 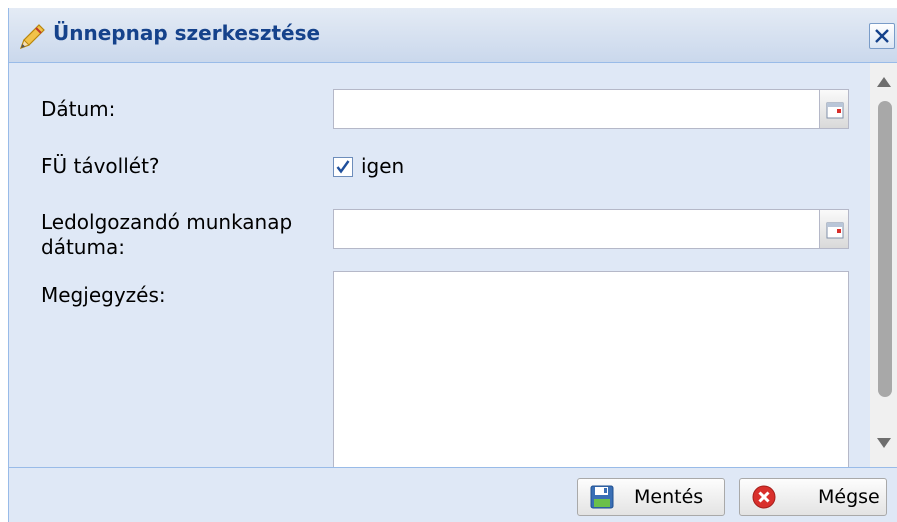 I want to click on date-label: Dátum:, so click(x=78, y=109).